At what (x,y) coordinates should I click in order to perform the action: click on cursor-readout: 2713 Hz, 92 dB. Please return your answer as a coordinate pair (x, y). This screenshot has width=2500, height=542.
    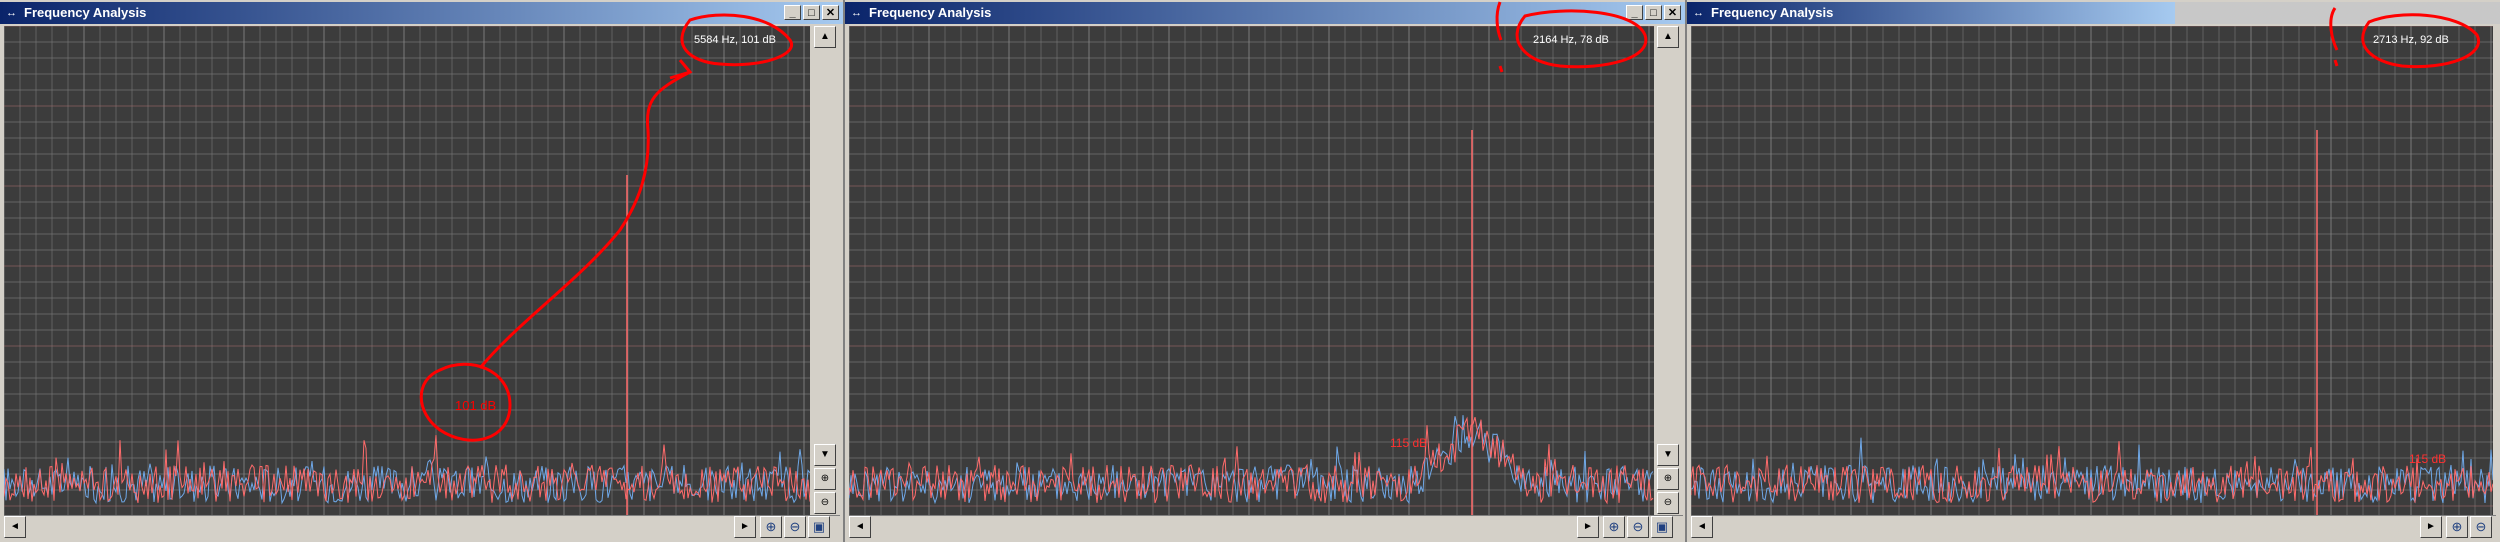
    Looking at the image, I should click on (2411, 40).